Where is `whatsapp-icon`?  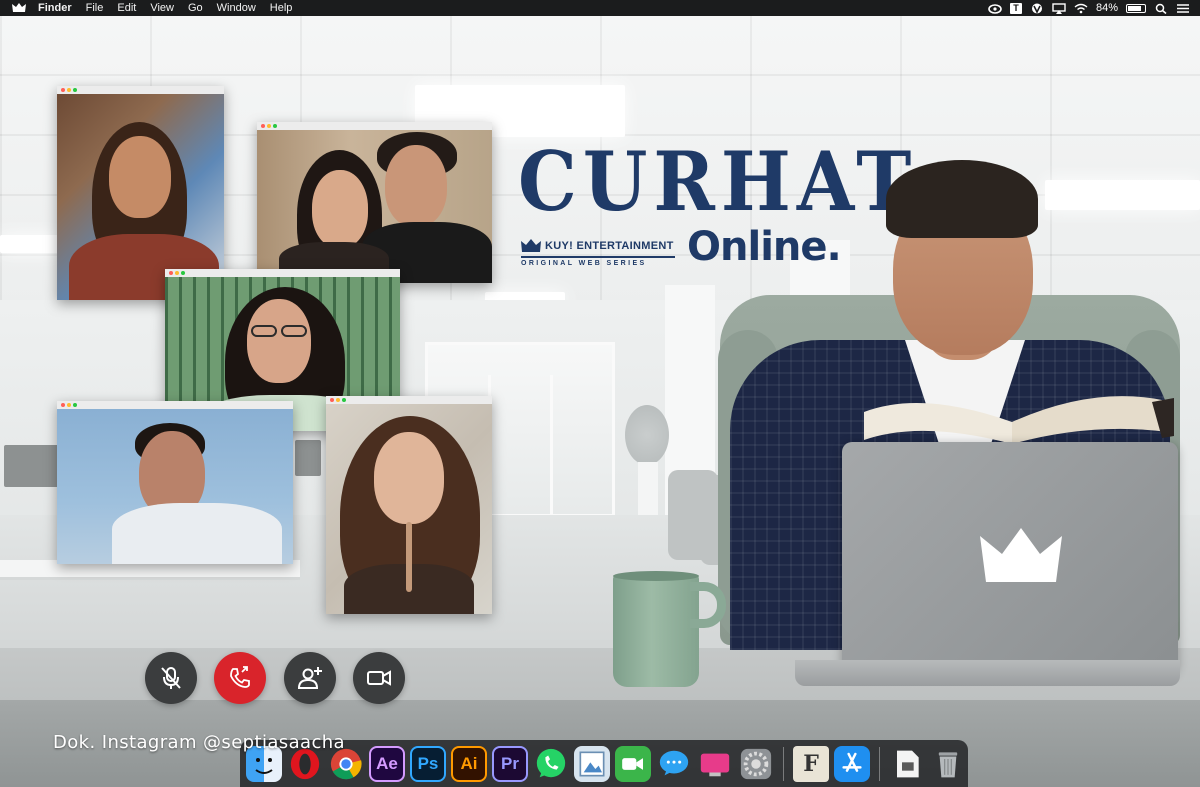 whatsapp-icon is located at coordinates (551, 764).